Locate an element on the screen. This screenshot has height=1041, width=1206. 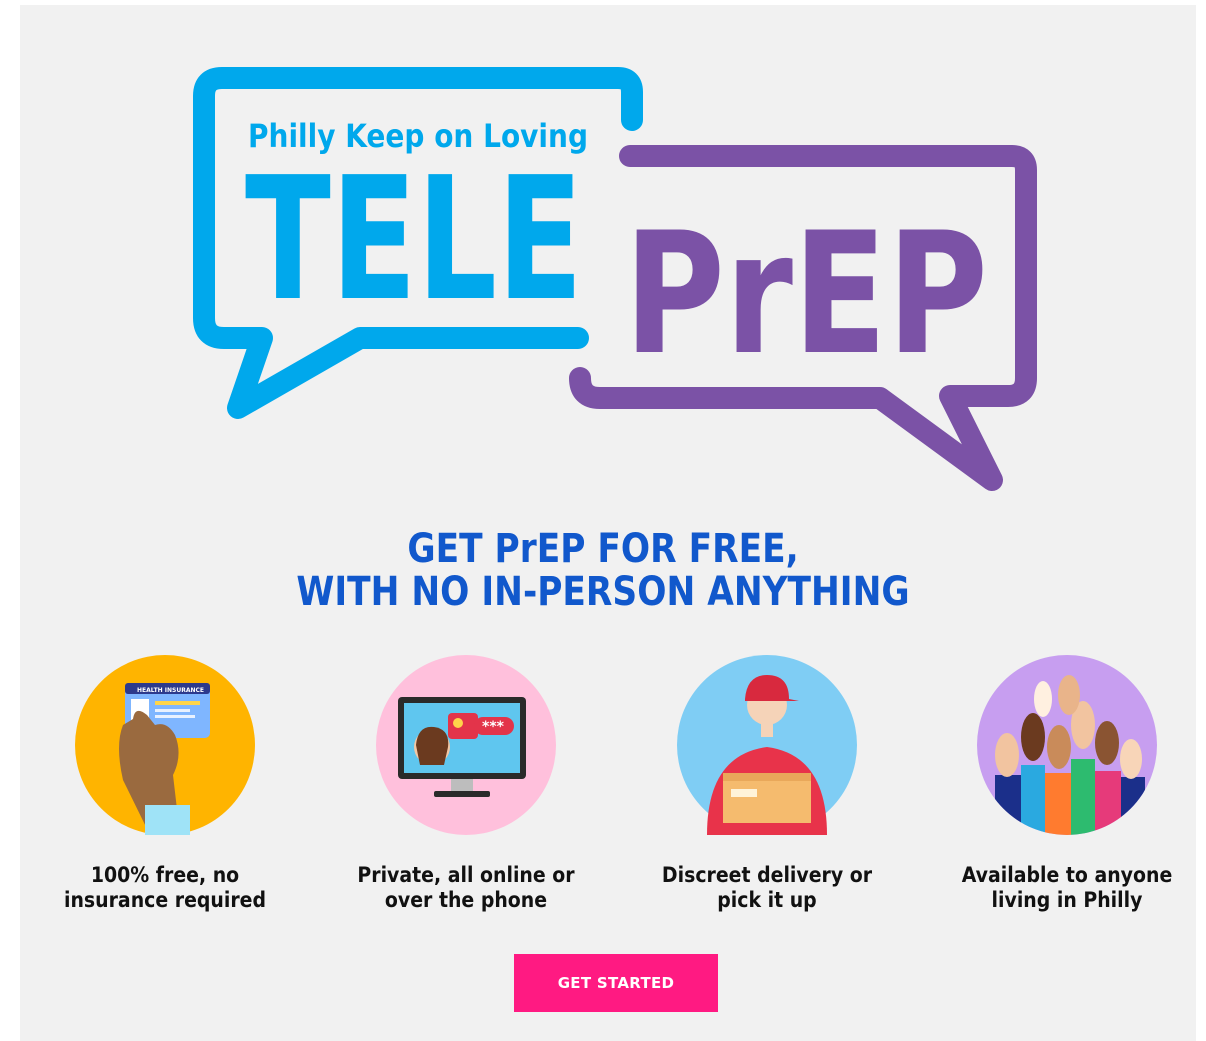
logo-tele: TELE is located at coordinates (414, 240).